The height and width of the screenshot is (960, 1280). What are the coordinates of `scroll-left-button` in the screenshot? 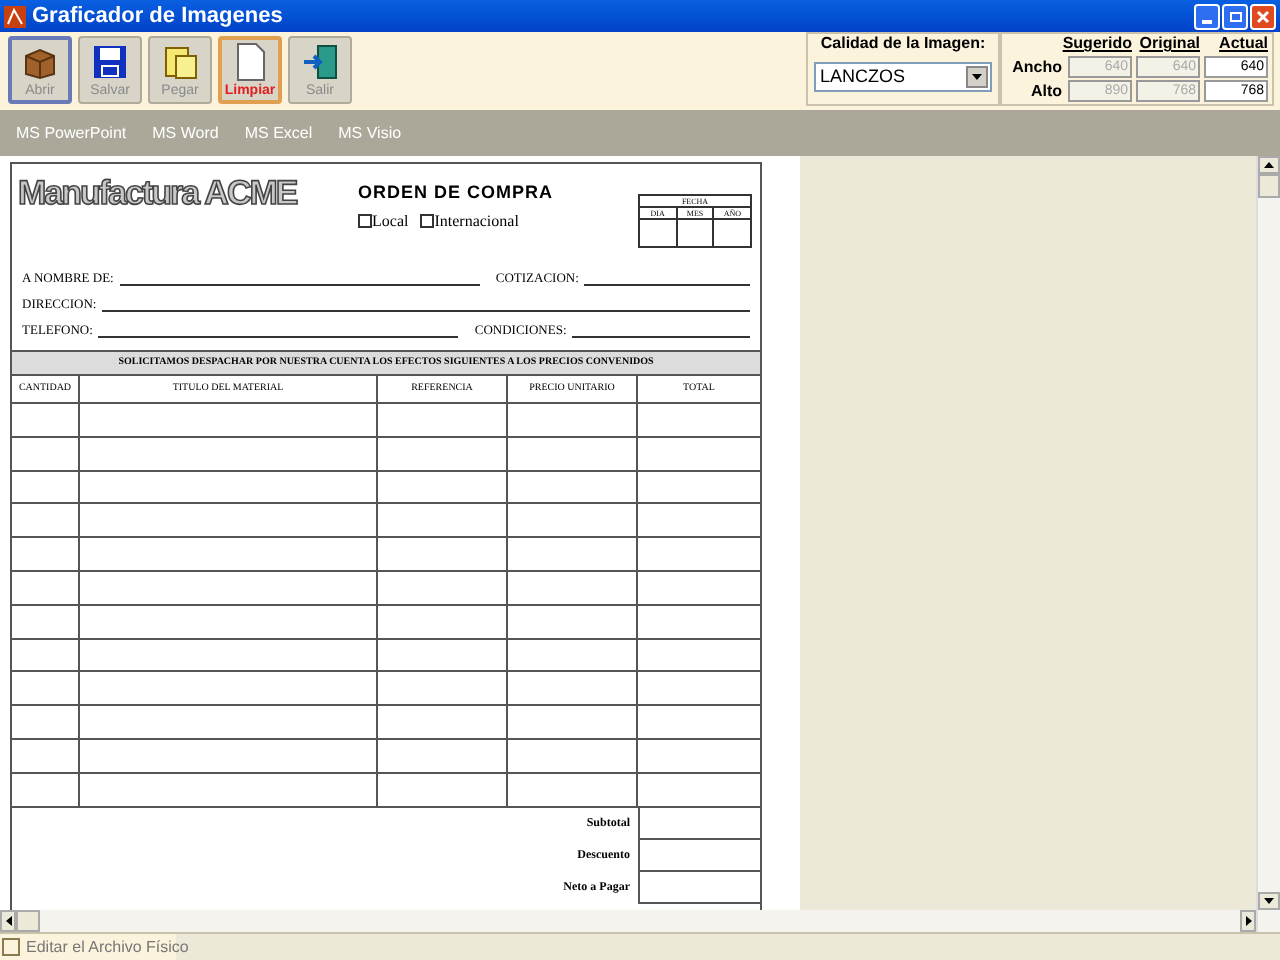 It's located at (8, 921).